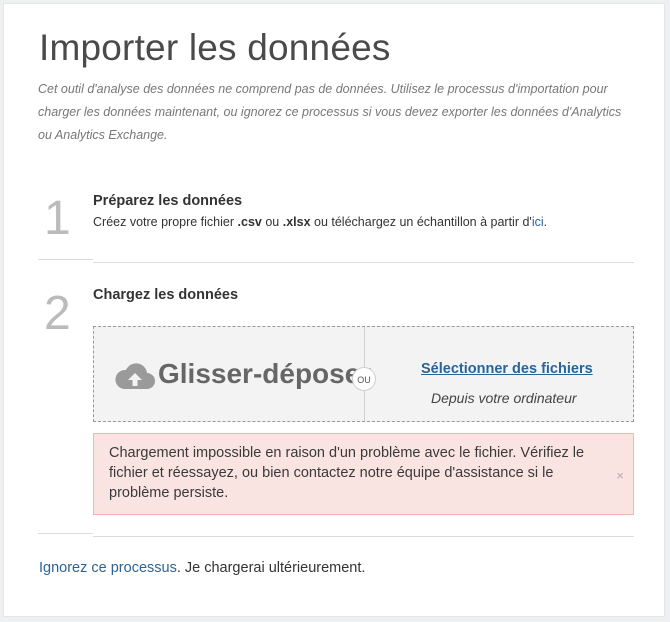 This screenshot has width=670, height=622. Describe the element at coordinates (165, 222) in the screenshot. I see `step-1-desc-before: Créez votre propre fichier` at that location.